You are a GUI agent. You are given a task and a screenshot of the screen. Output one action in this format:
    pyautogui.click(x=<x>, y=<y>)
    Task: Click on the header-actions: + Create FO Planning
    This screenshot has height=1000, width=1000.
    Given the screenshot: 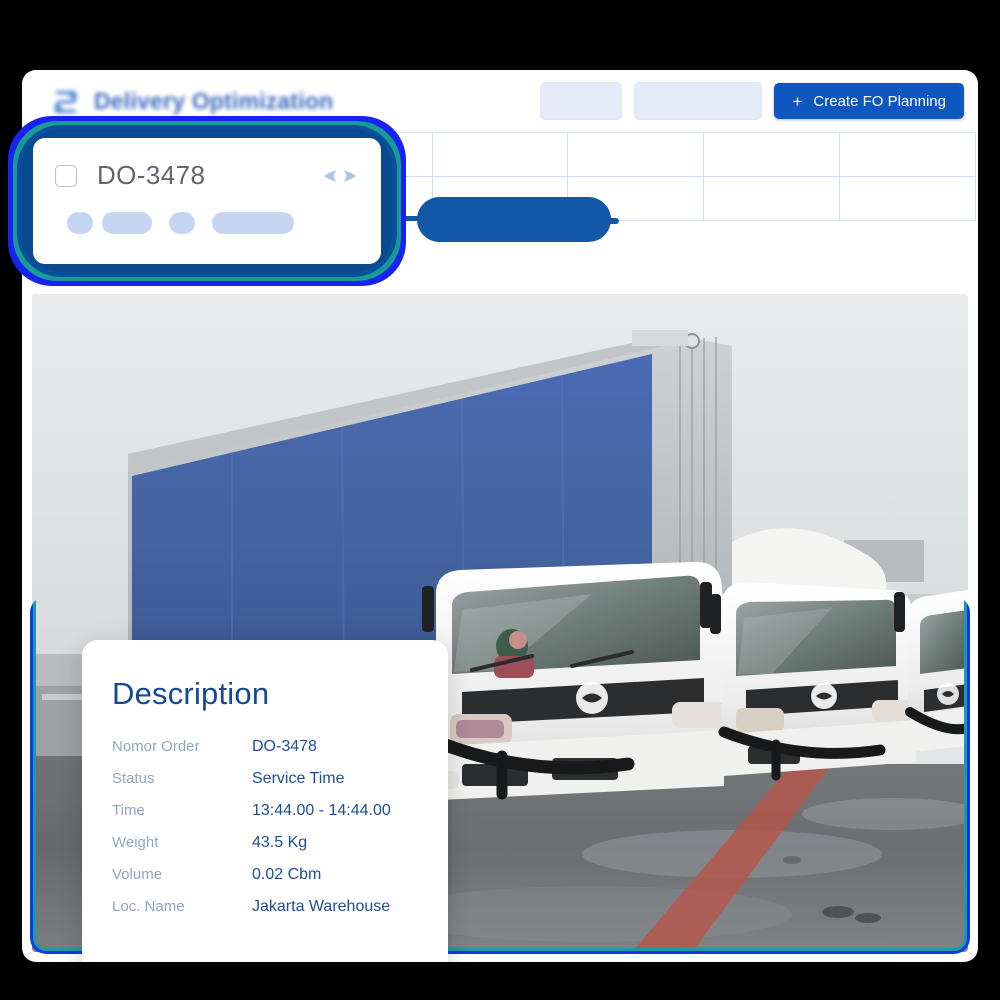 What is the action you would take?
    pyautogui.click(x=752, y=101)
    